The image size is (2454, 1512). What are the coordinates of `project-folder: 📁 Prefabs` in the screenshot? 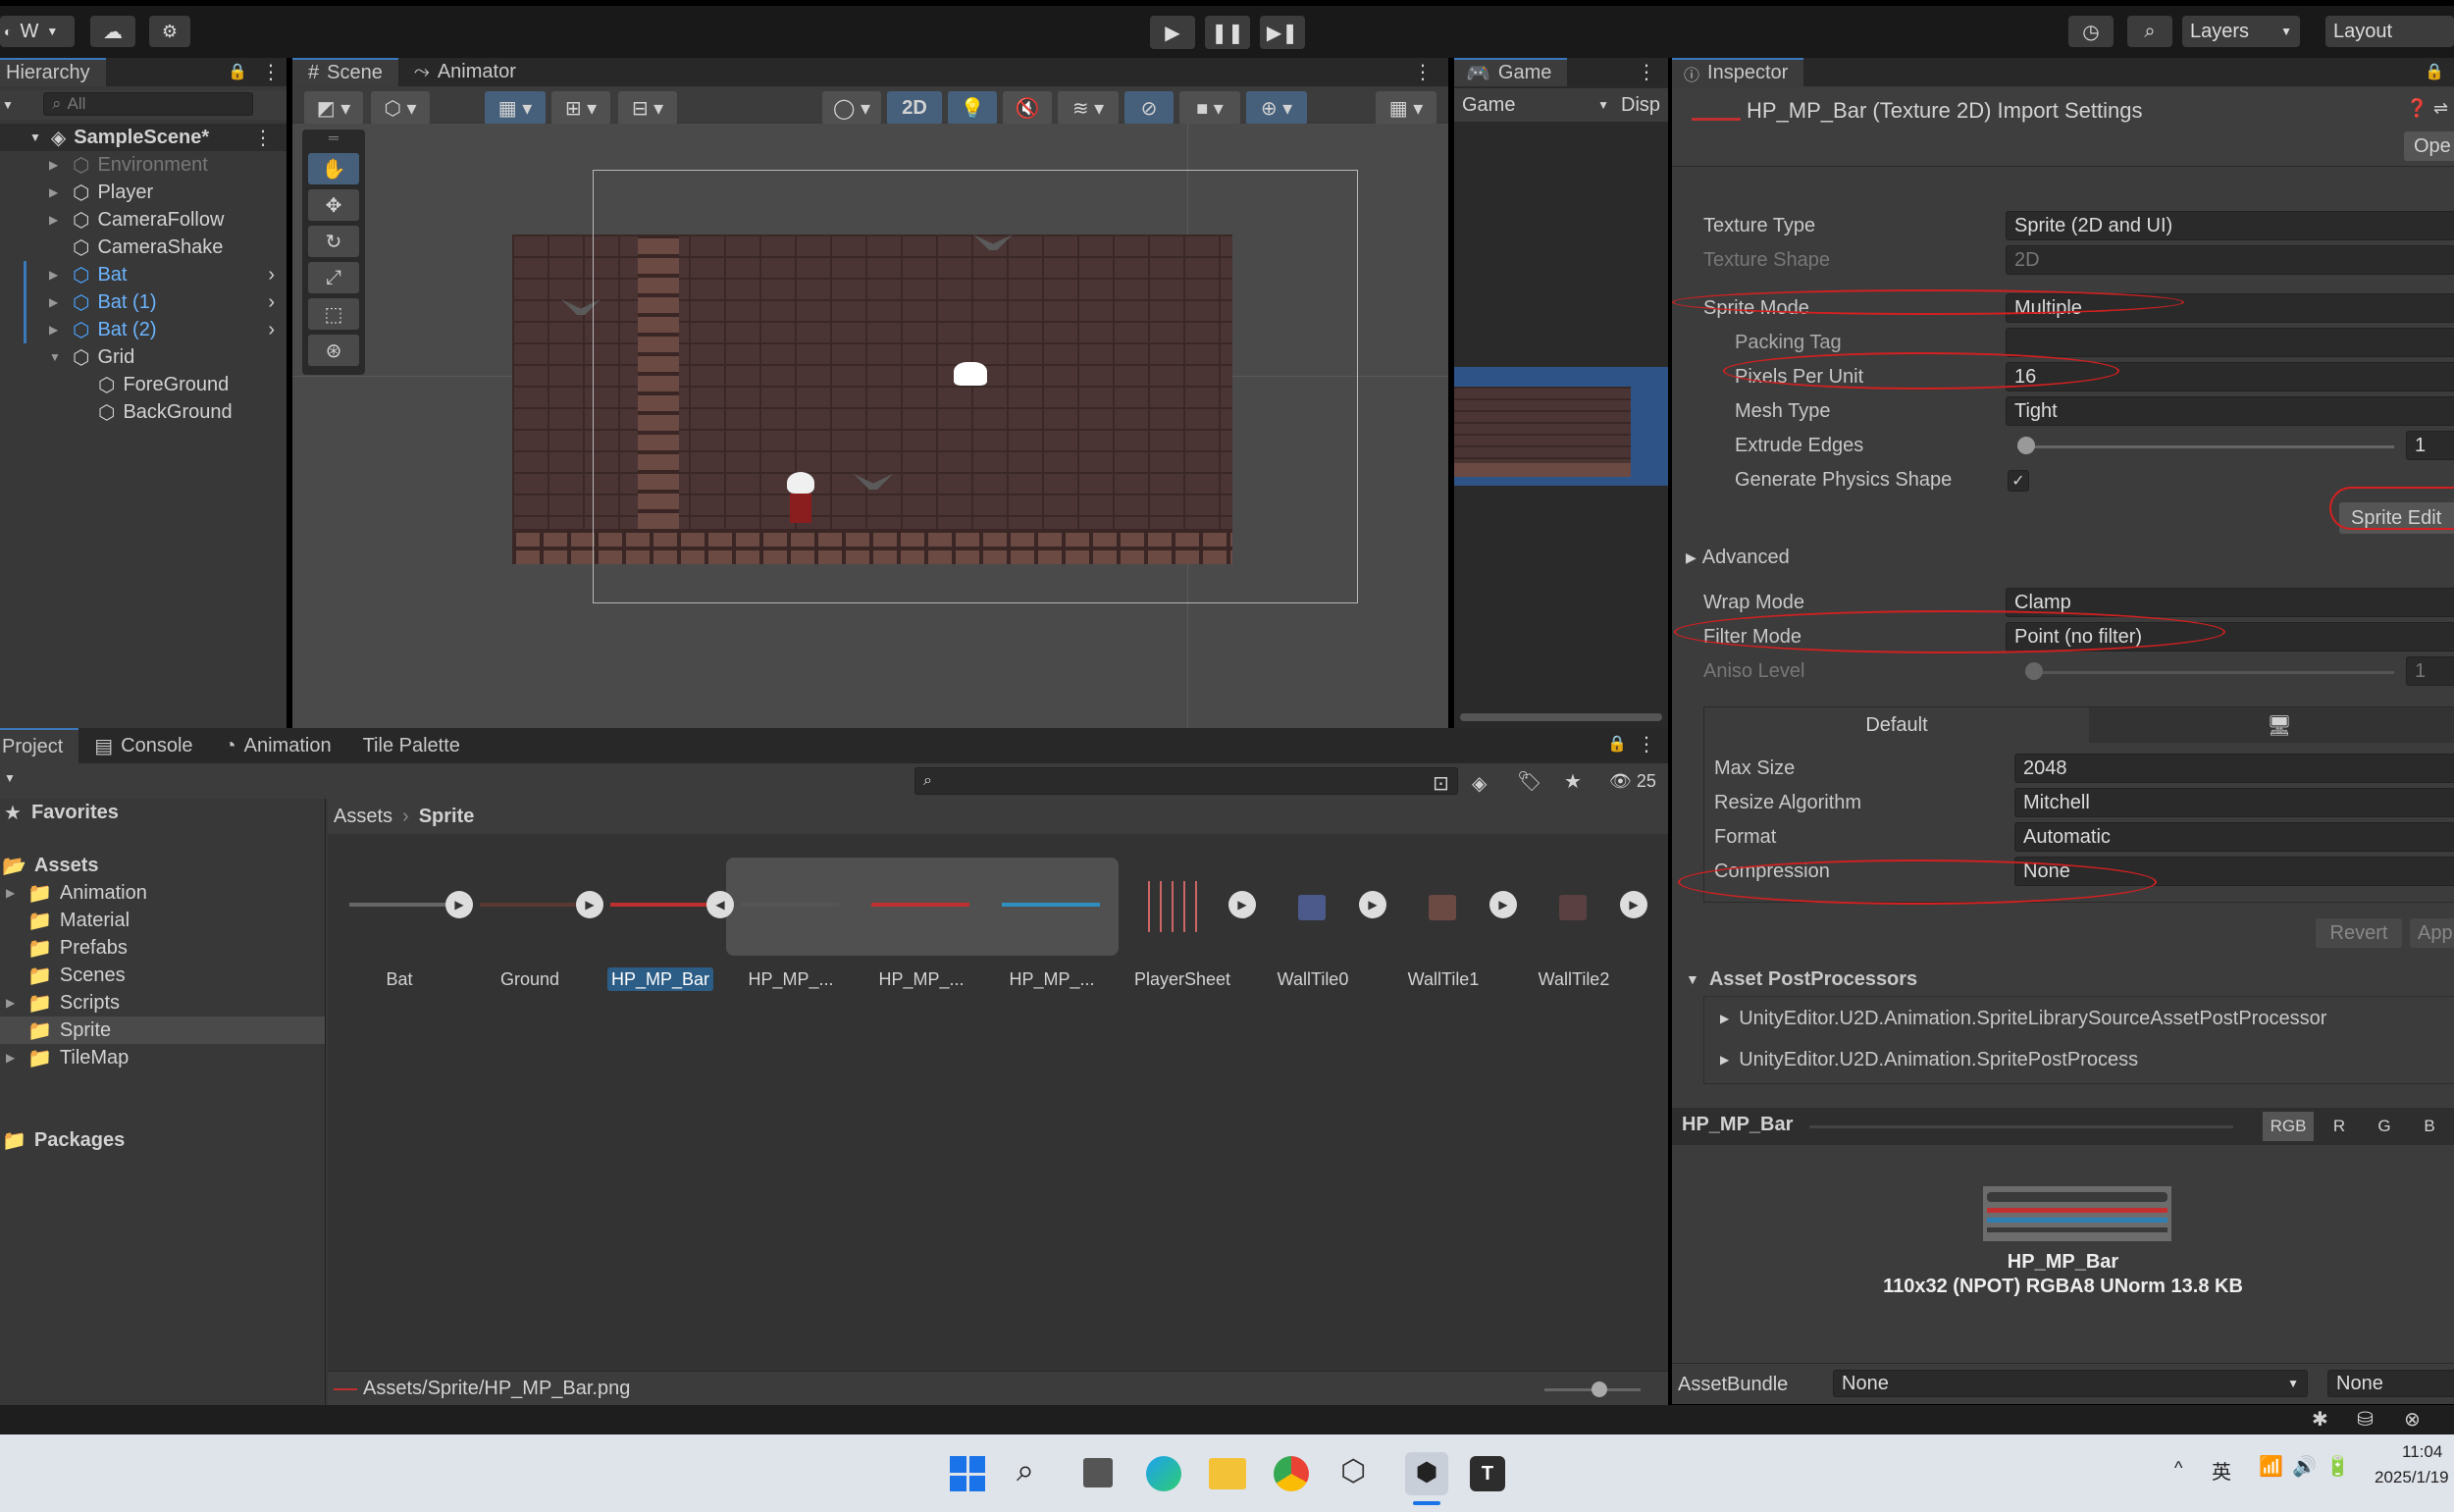 It's located at (162, 948).